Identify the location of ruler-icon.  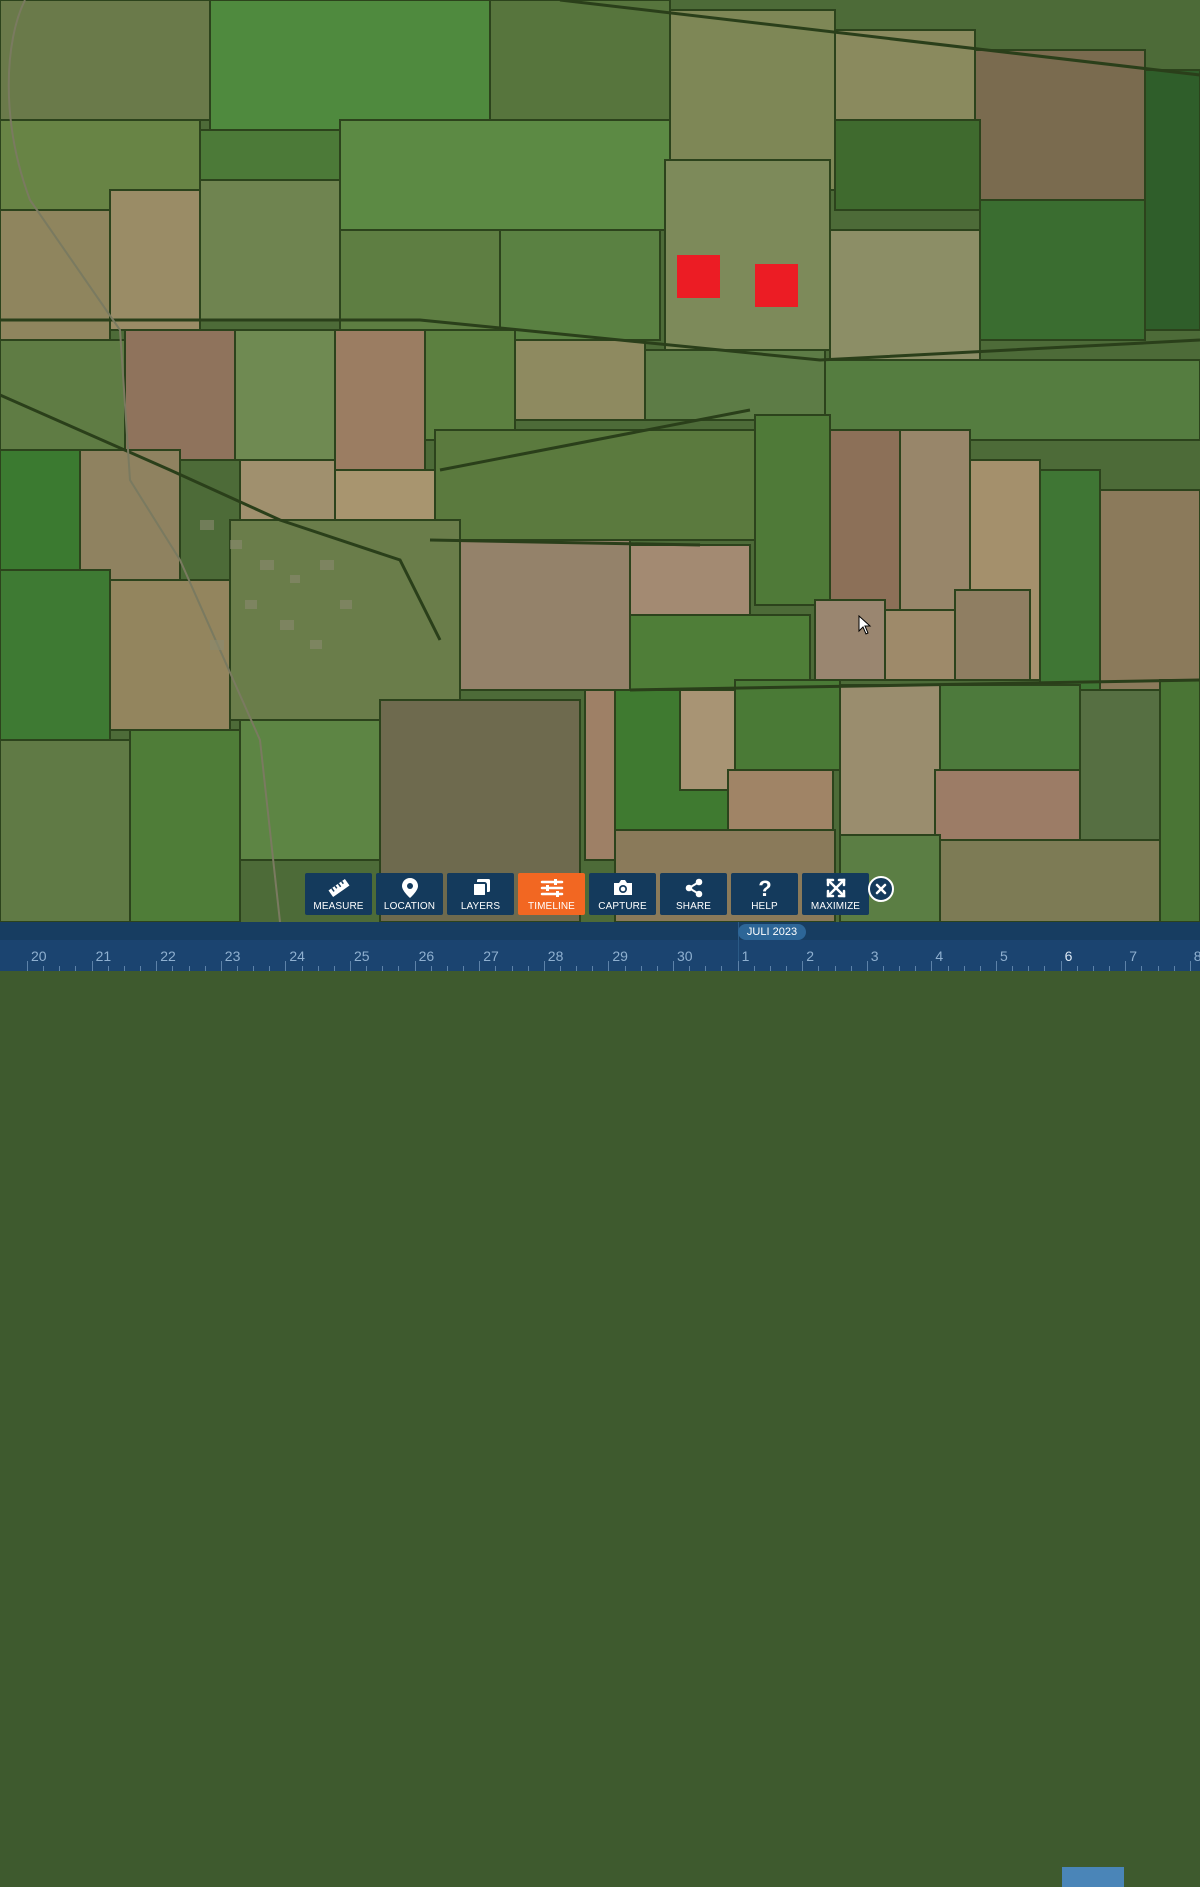
(338, 888).